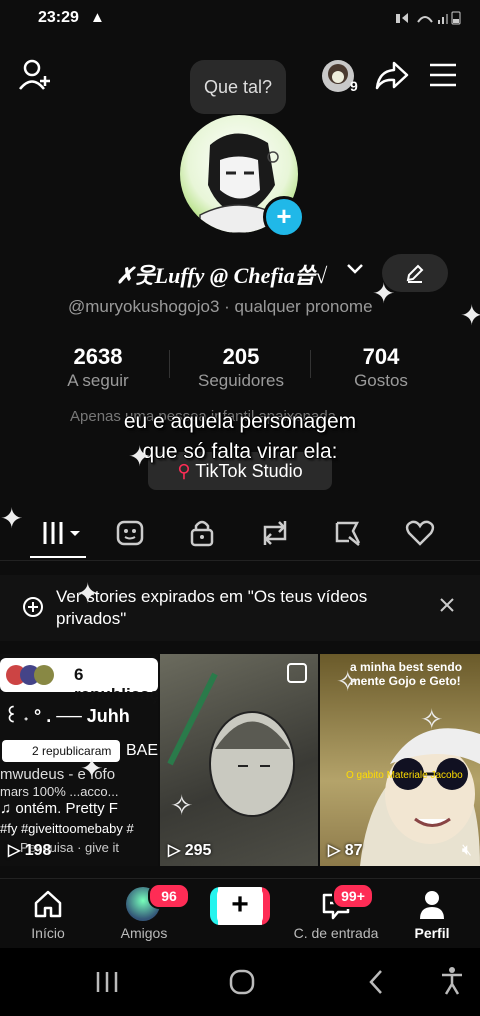 The height and width of the screenshot is (1016, 480). What do you see at coordinates (429, 19) in the screenshot?
I see `system-icons` at bounding box center [429, 19].